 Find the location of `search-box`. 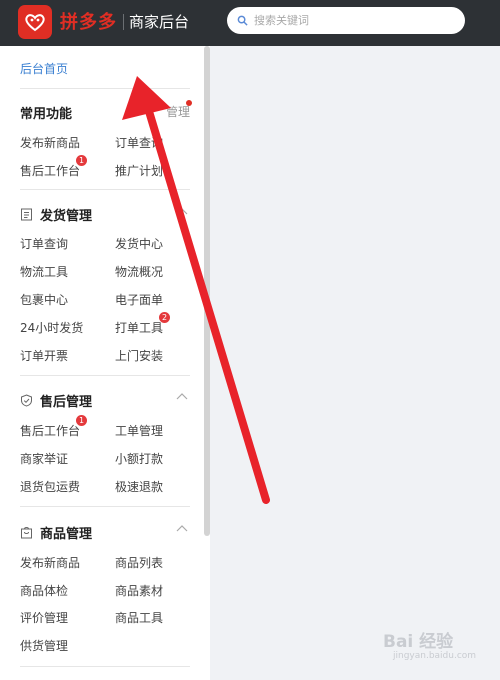

search-box is located at coordinates (346, 20).